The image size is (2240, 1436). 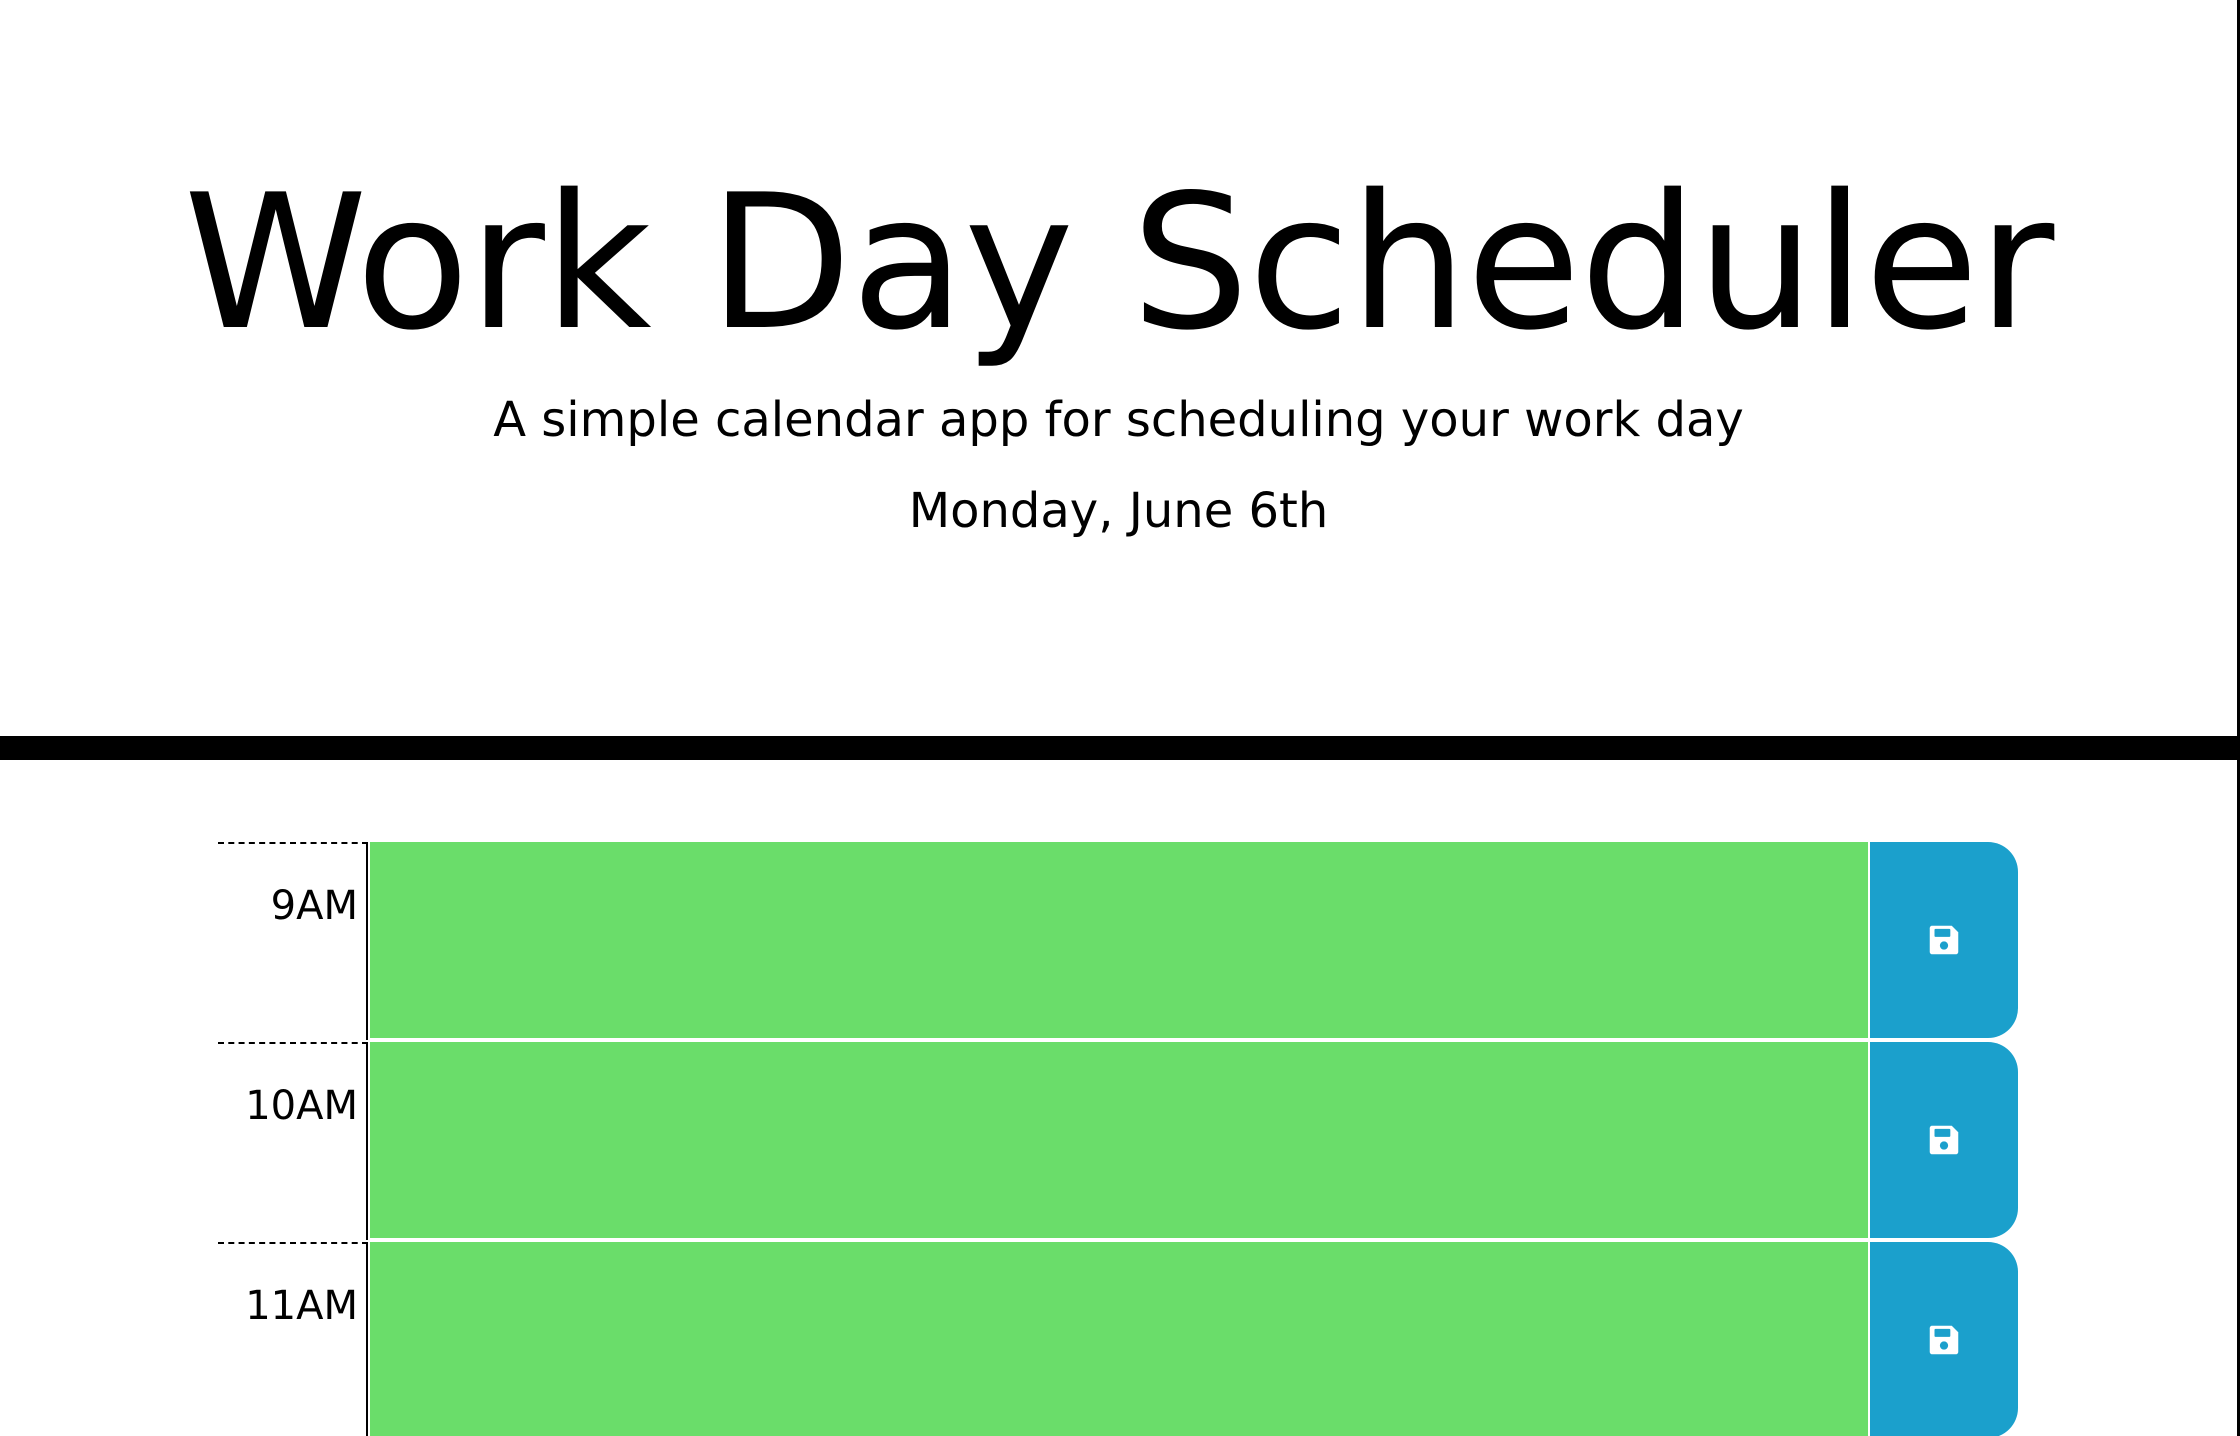 I want to click on time-block-10am: 10AM, so click(x=1118, y=1142).